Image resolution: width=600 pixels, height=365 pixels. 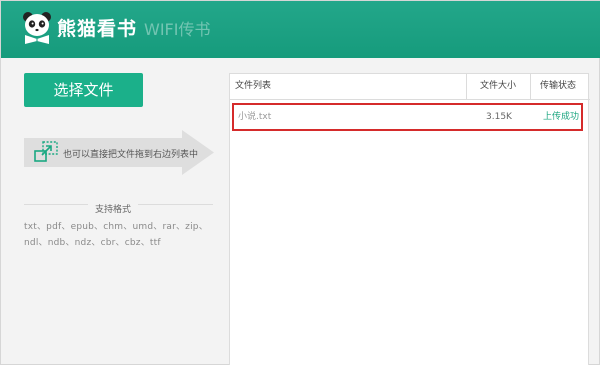 I want to click on panda-book-logo-icon, so click(x=37, y=28).